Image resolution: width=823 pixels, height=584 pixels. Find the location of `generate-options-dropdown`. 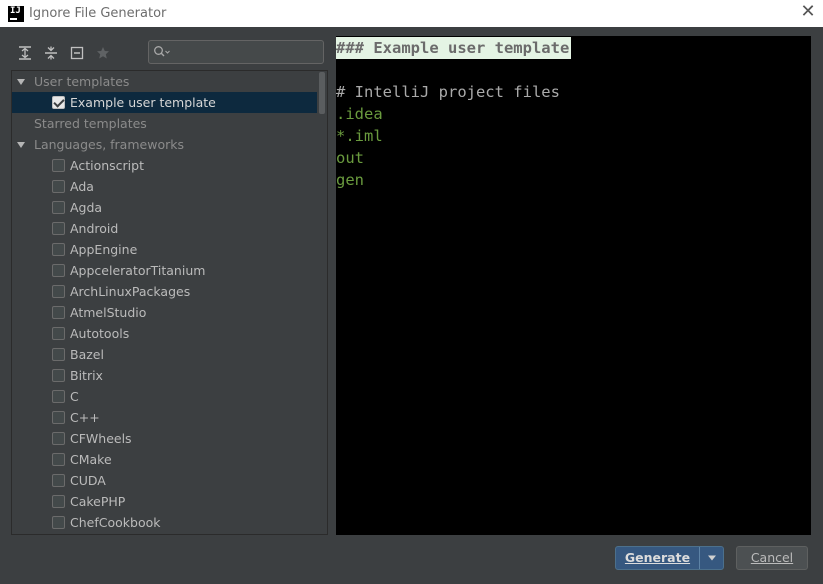

generate-options-dropdown is located at coordinates (711, 558).